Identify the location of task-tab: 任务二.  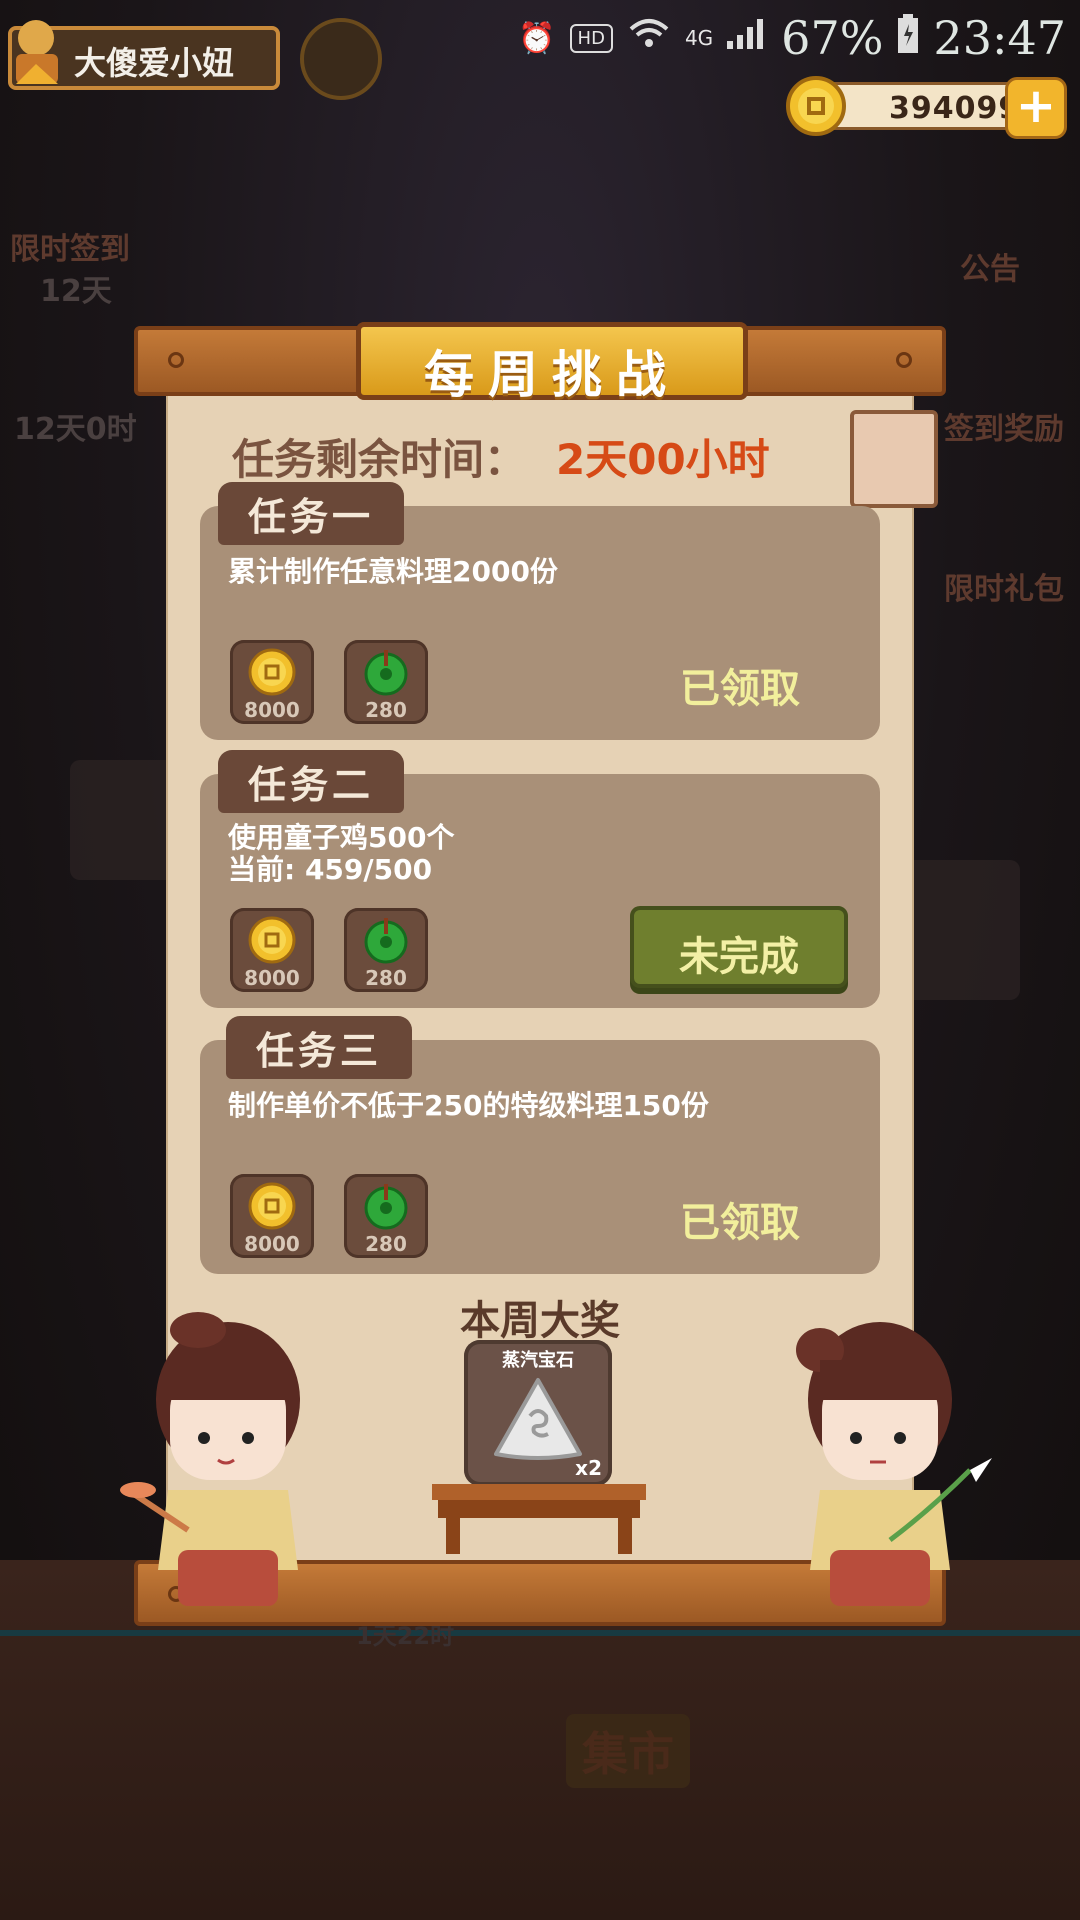
(311, 781).